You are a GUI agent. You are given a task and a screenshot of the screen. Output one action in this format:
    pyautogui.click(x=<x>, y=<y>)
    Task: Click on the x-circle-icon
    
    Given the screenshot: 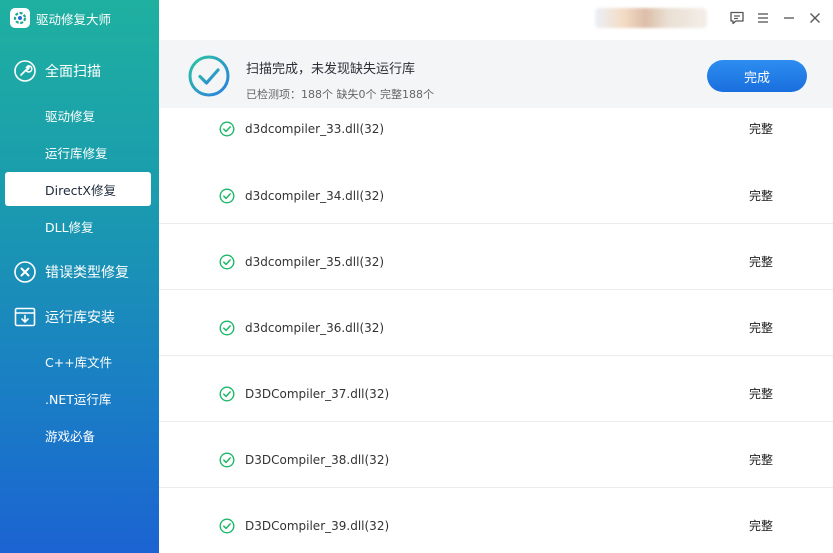 What is the action you would take?
    pyautogui.click(x=25, y=272)
    